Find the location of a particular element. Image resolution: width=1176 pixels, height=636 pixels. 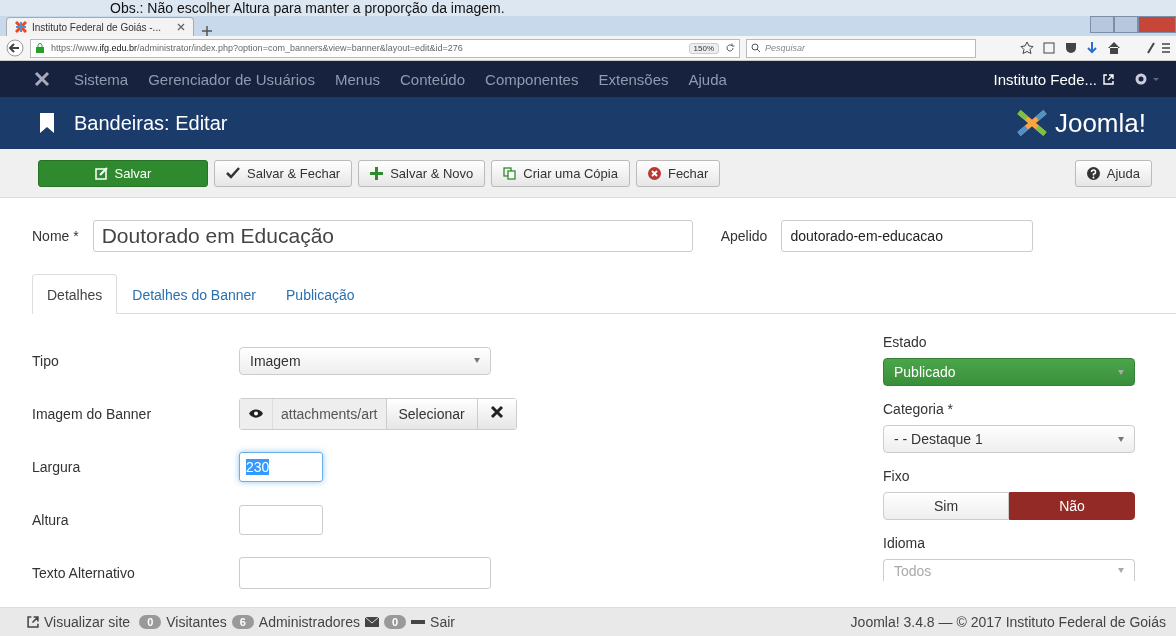

url-text: https://www.ifg.edu.br/administrator/index.php?option=com_banners&view=banner&layout=edit&id=276 is located at coordinates (257, 48).